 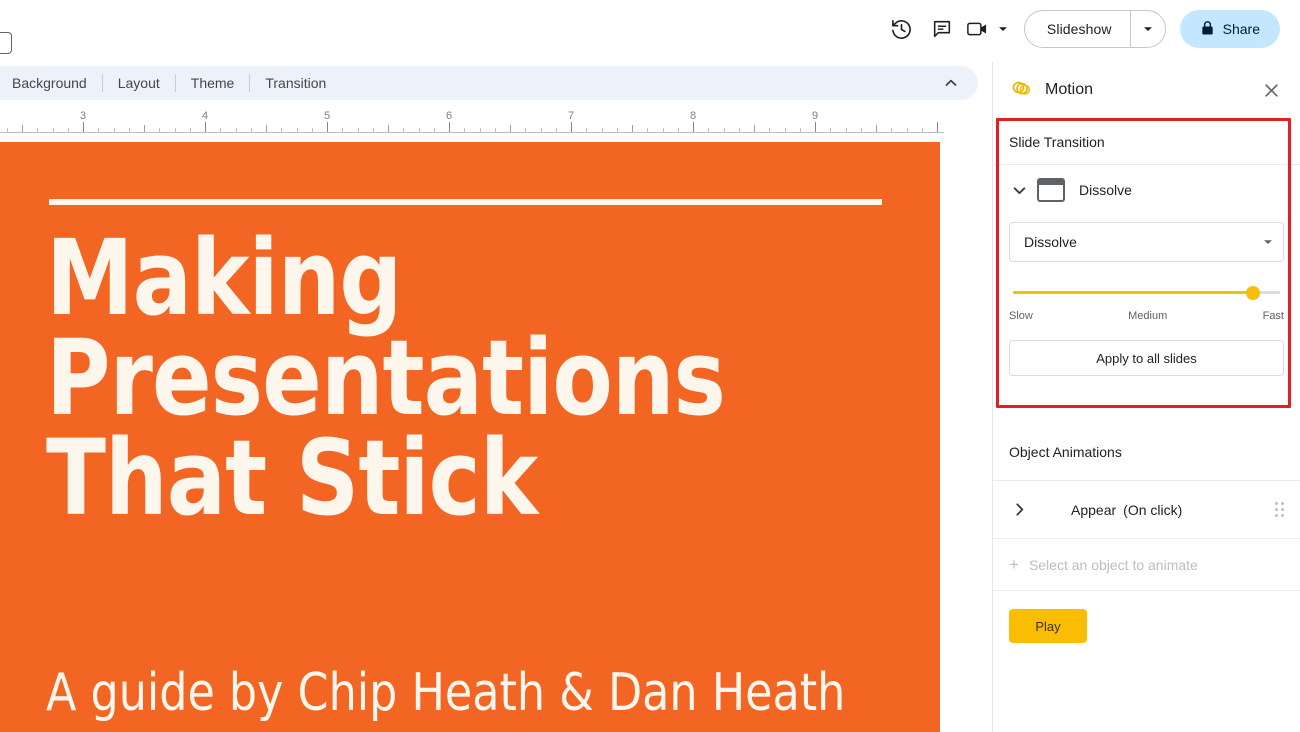 I want to click on toolbar-item-layout: Layout, so click(x=139, y=83).